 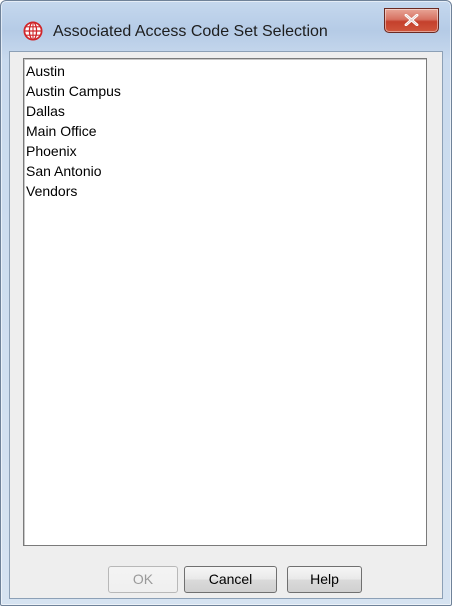 I want to click on help-button: Help, so click(x=324, y=579).